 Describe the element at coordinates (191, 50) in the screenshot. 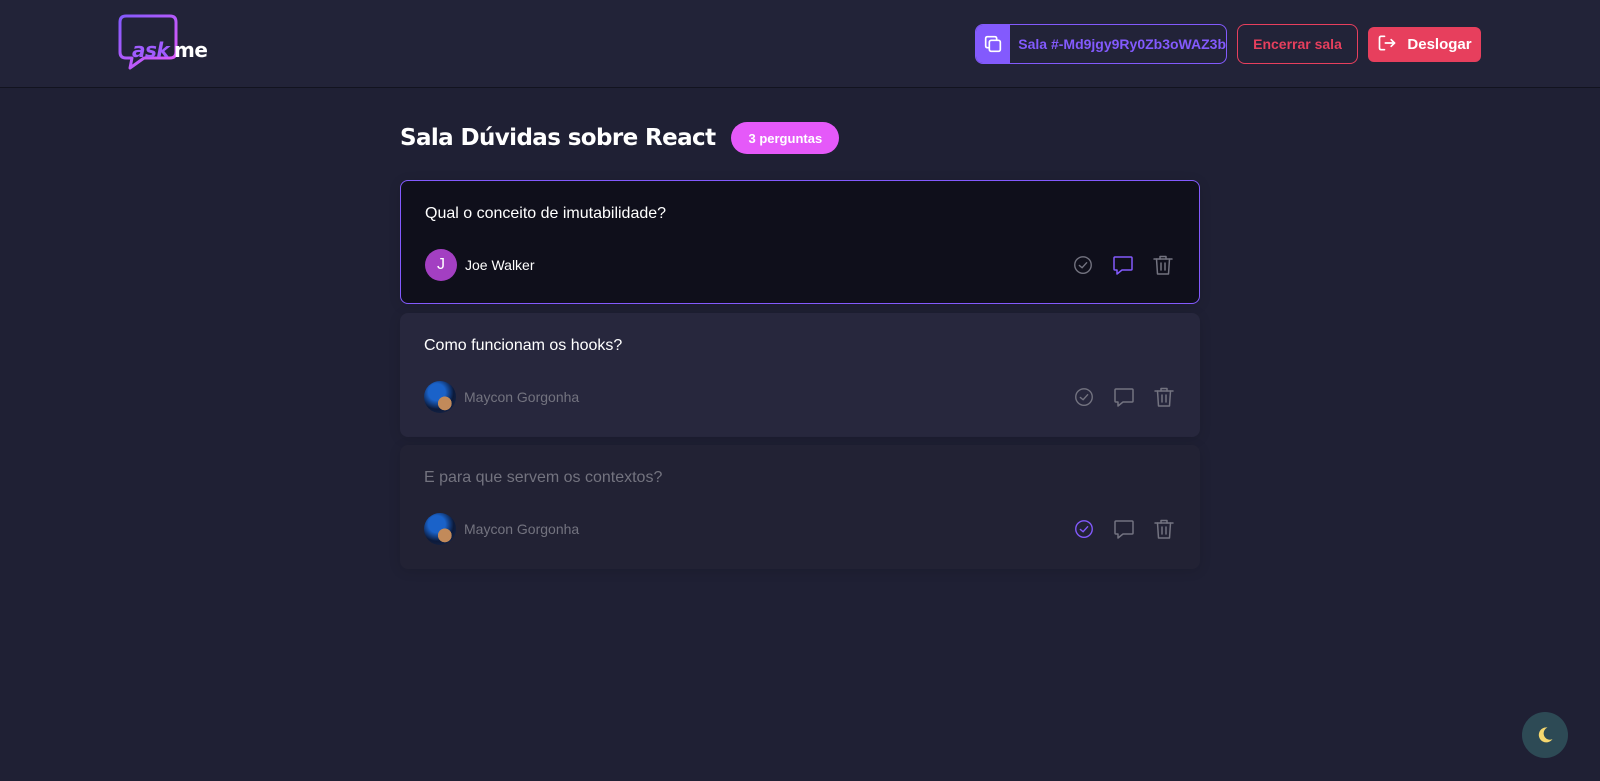

I see `logo-me-text: me` at that location.